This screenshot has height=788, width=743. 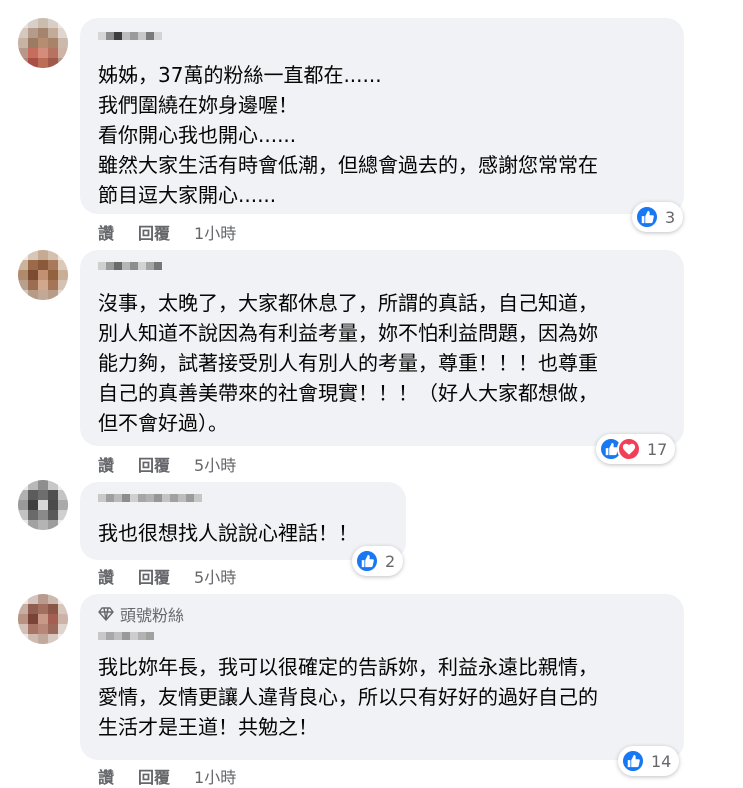 What do you see at coordinates (106, 614) in the screenshot?
I see `diamond-icon` at bounding box center [106, 614].